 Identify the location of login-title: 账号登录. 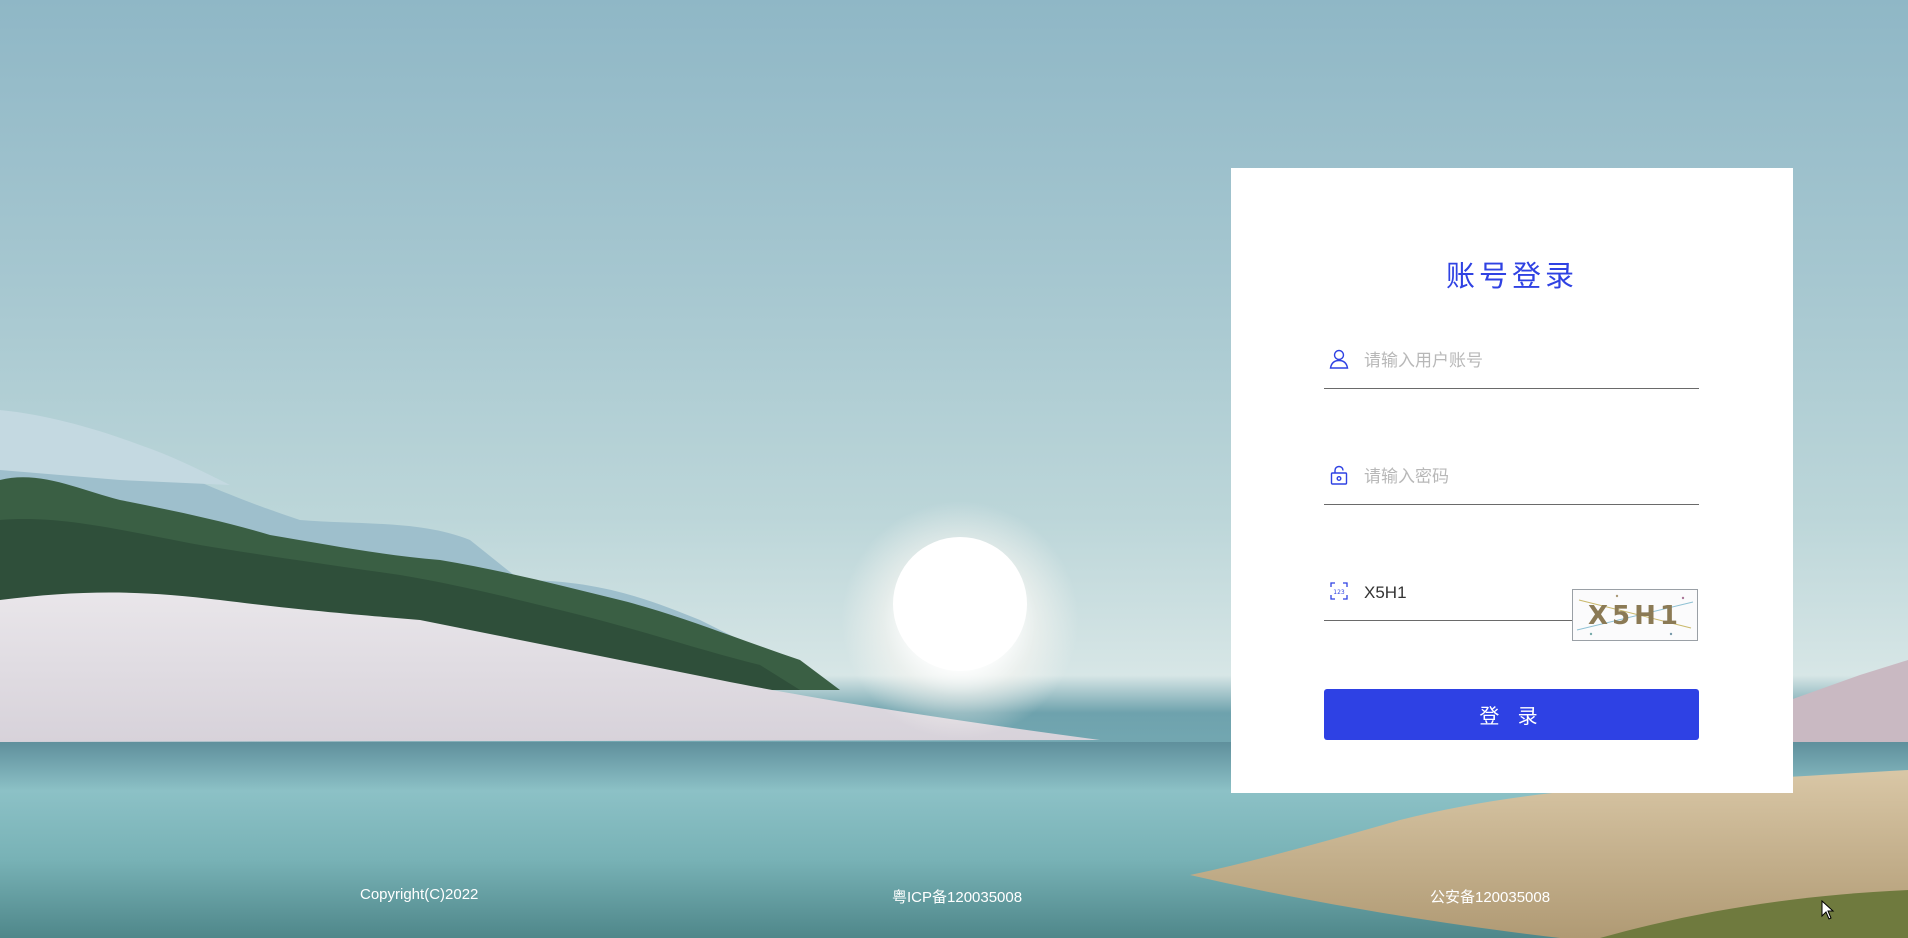
(1511, 276).